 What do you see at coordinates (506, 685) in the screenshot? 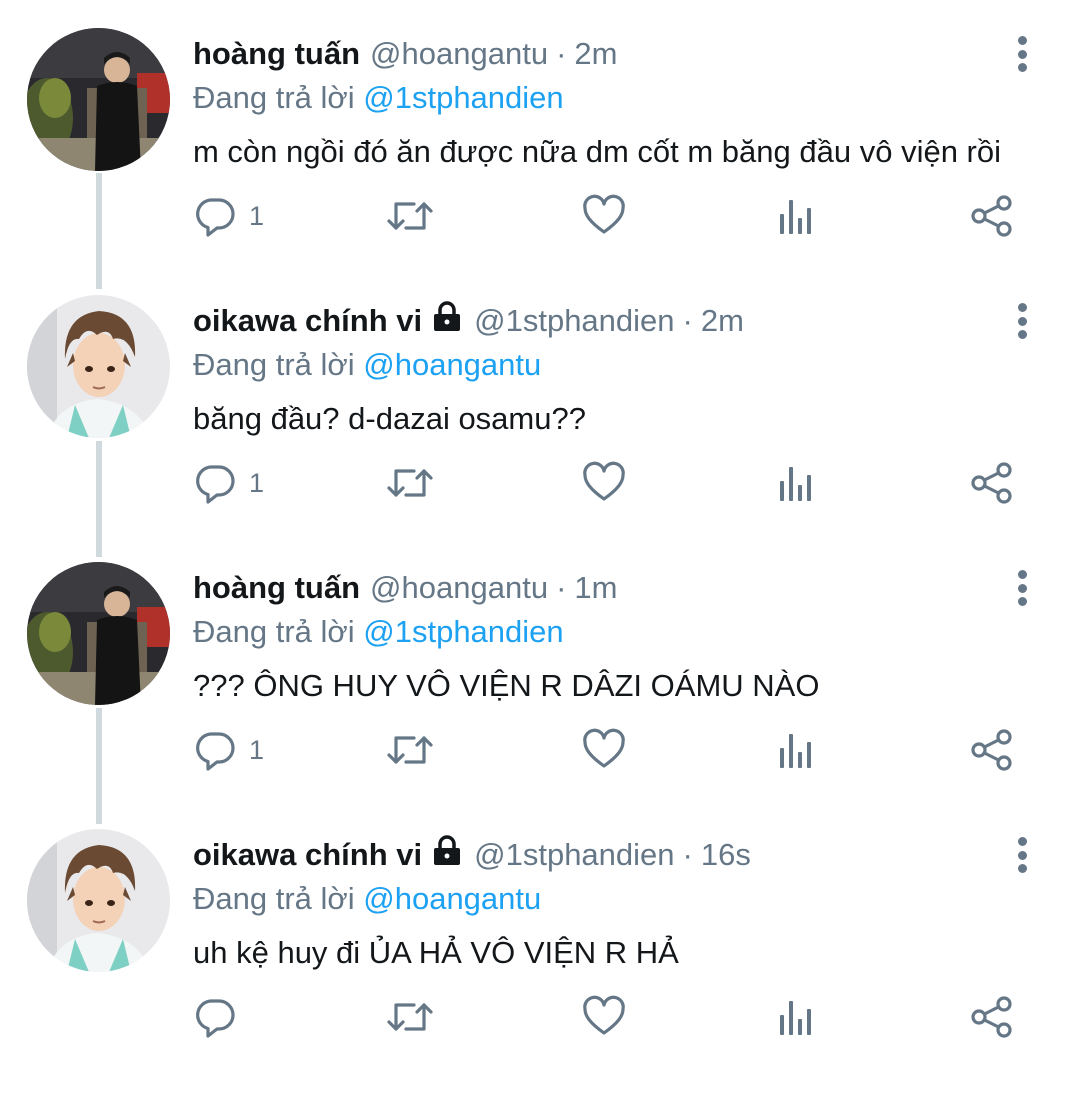
I see `tweet-text: ??? ÔNG HUY VÔ VIỆN R DÂZI OÁMU NÀO` at bounding box center [506, 685].